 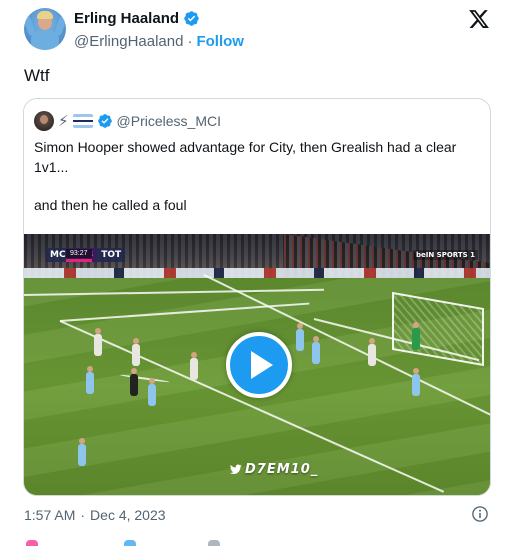 I want to click on reply-icon, so click(x=130, y=543).